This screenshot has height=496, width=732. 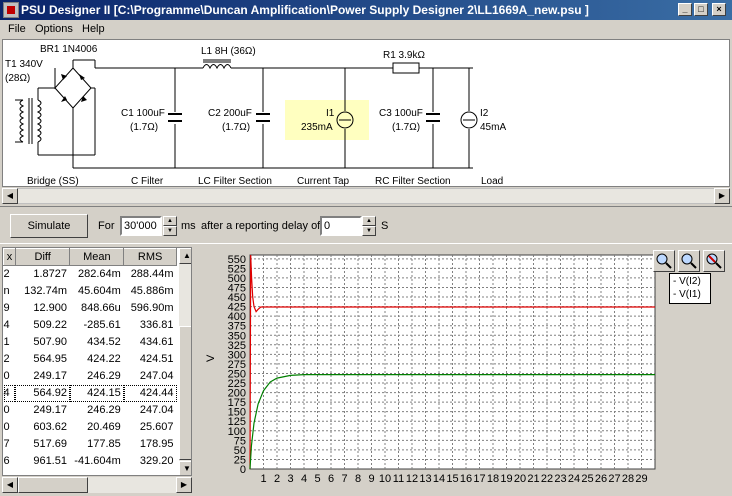 What do you see at coordinates (466, 479) in the screenshot?
I see `x-tick-label: 16` at bounding box center [466, 479].